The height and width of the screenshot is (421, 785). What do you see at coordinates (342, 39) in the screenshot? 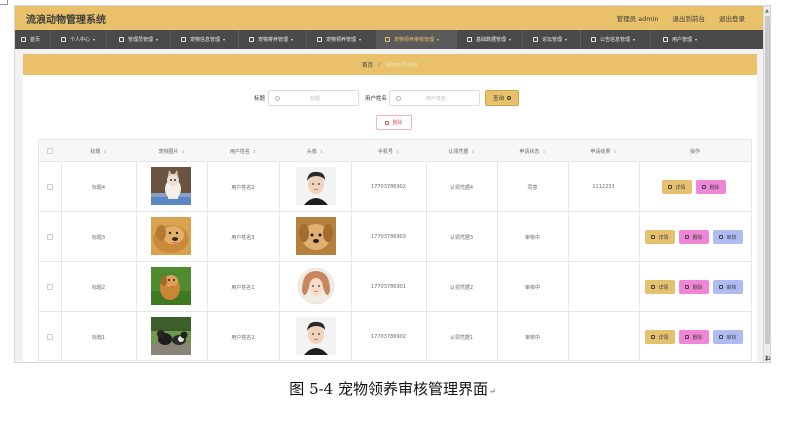
I see `nav-pet-adopt: 宠物领养管理 ▾` at bounding box center [342, 39].